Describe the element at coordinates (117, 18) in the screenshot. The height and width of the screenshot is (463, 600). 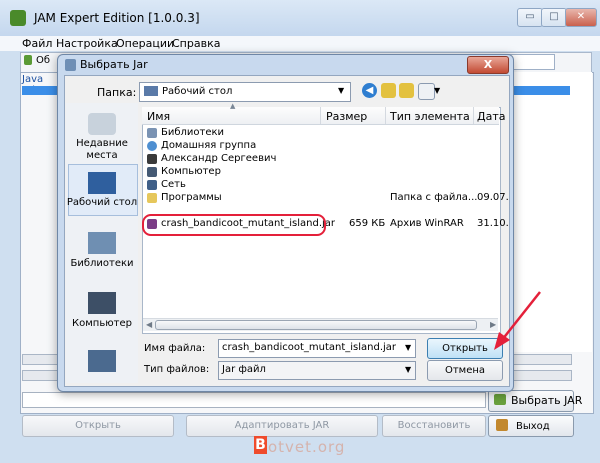
I see `window-title: JAM Expert Edition [1.0.0.3]` at that location.